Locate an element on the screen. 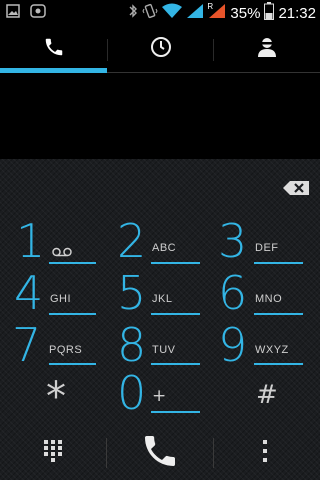 This screenshot has width=320, height=480. status-bar: R 35% 21:32 is located at coordinates (160, 12).